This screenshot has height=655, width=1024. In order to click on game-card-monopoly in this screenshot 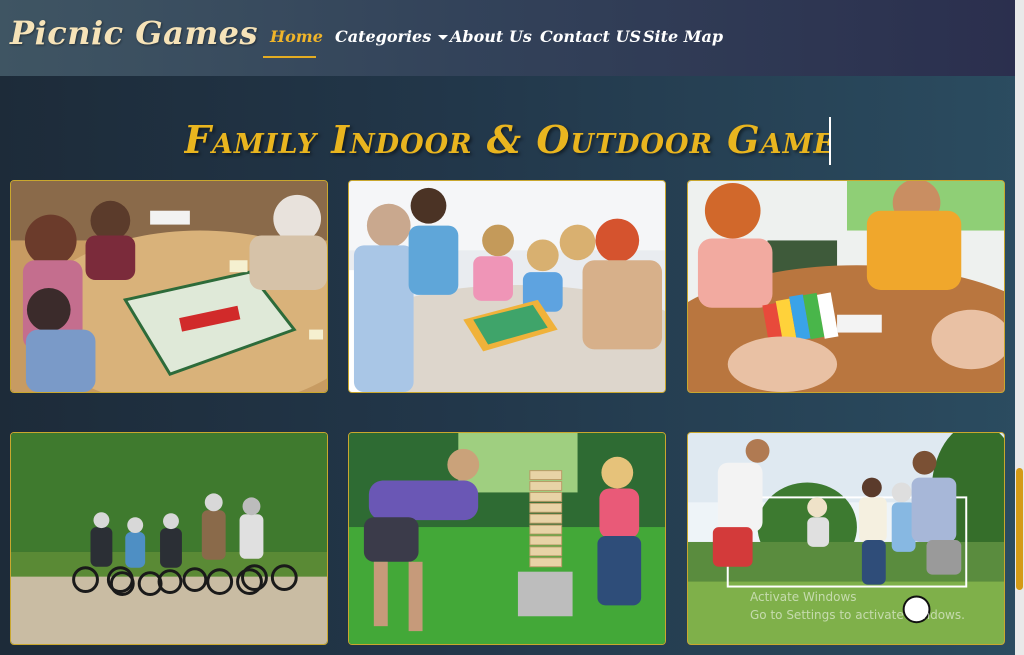, I will do `click(169, 286)`.